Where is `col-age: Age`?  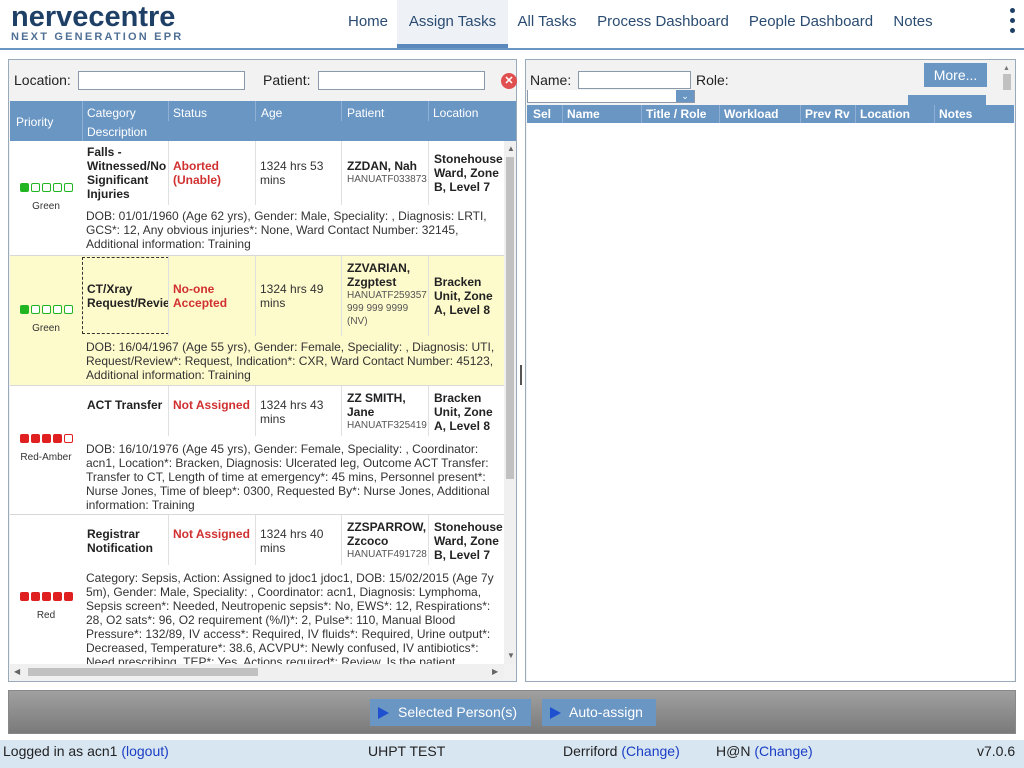
col-age: Age is located at coordinates (271, 113).